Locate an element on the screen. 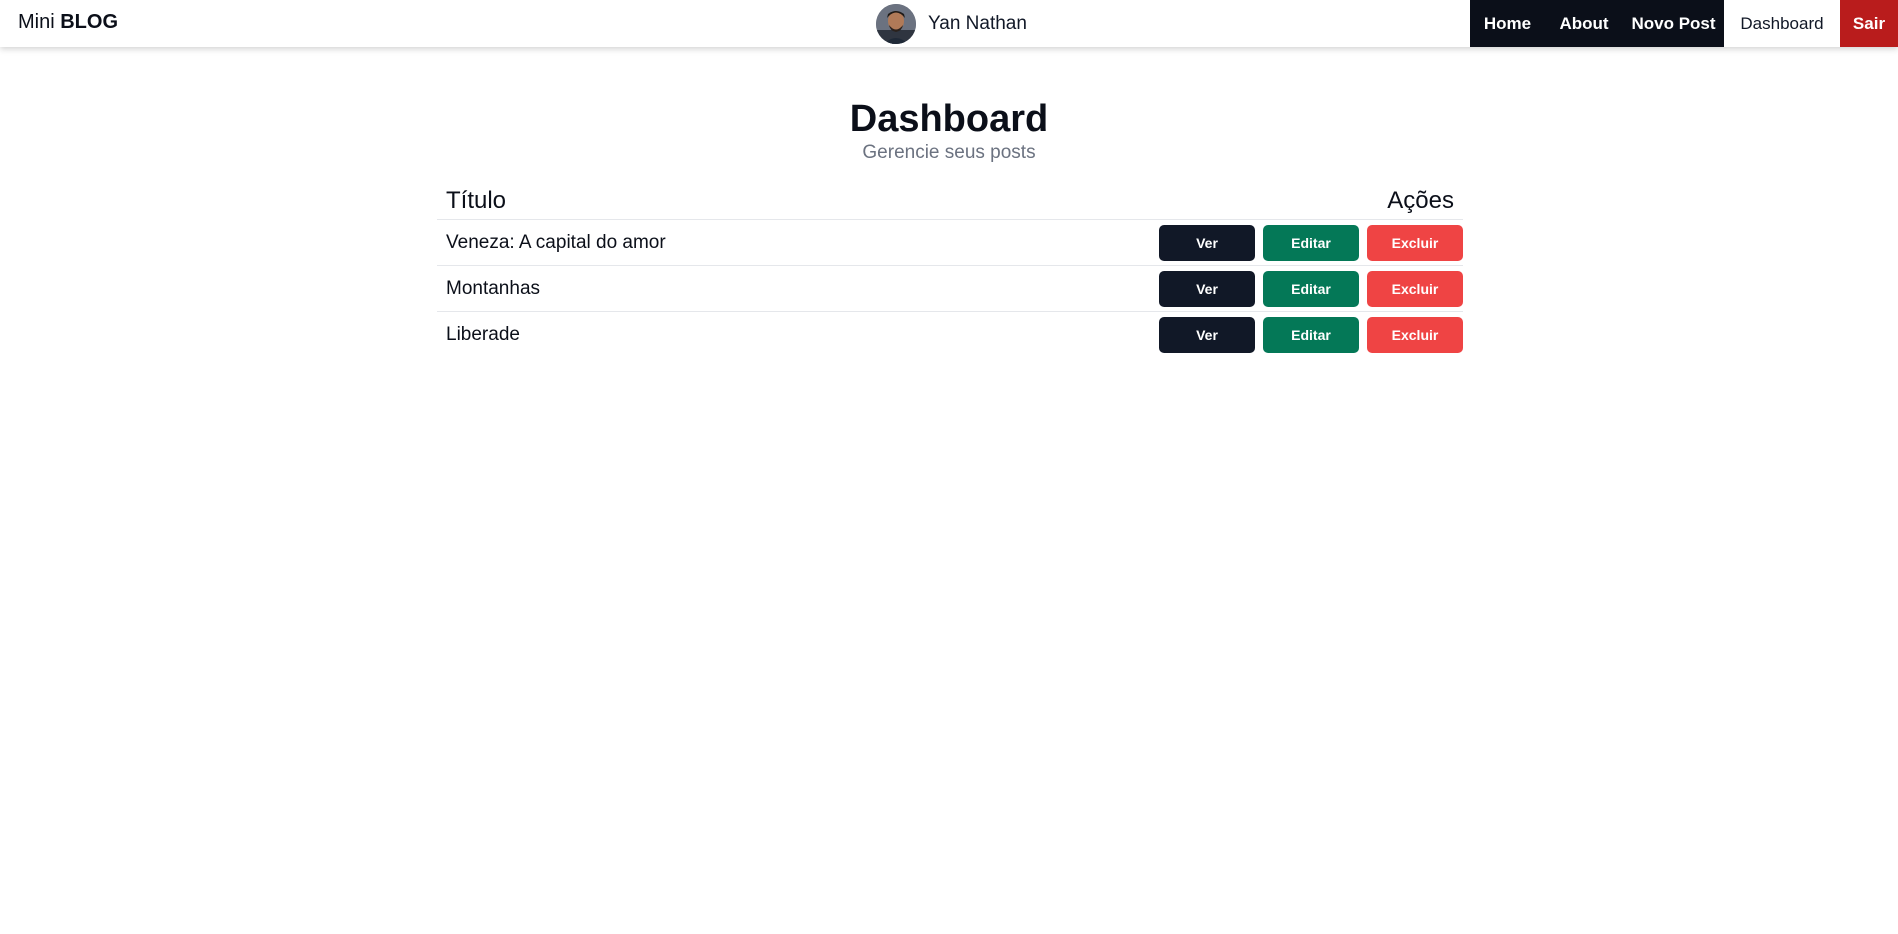 This screenshot has height=934, width=1898. avatar is located at coordinates (896, 23).